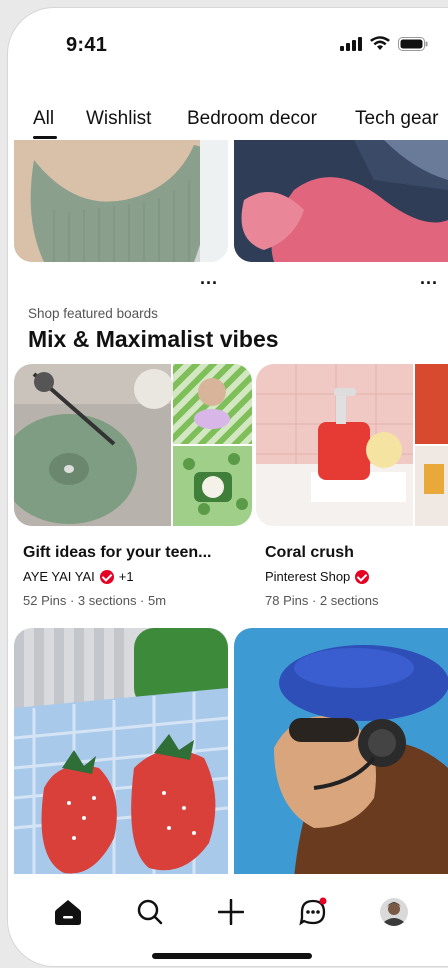 The image size is (448, 968). I want to click on tab-all: All, so click(43, 119).